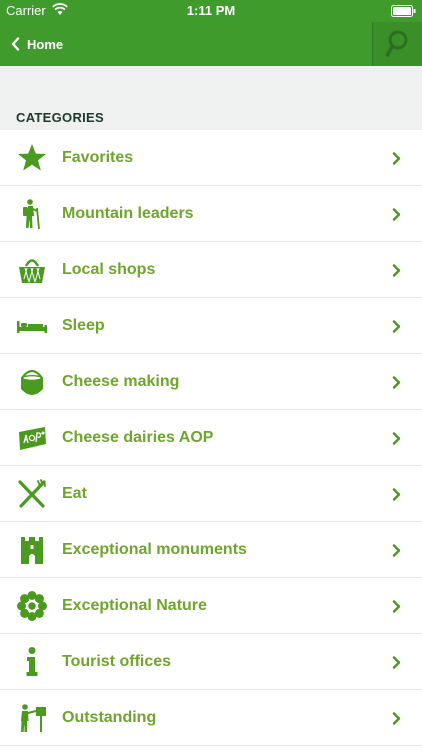  I want to click on star-icon, so click(32, 157).